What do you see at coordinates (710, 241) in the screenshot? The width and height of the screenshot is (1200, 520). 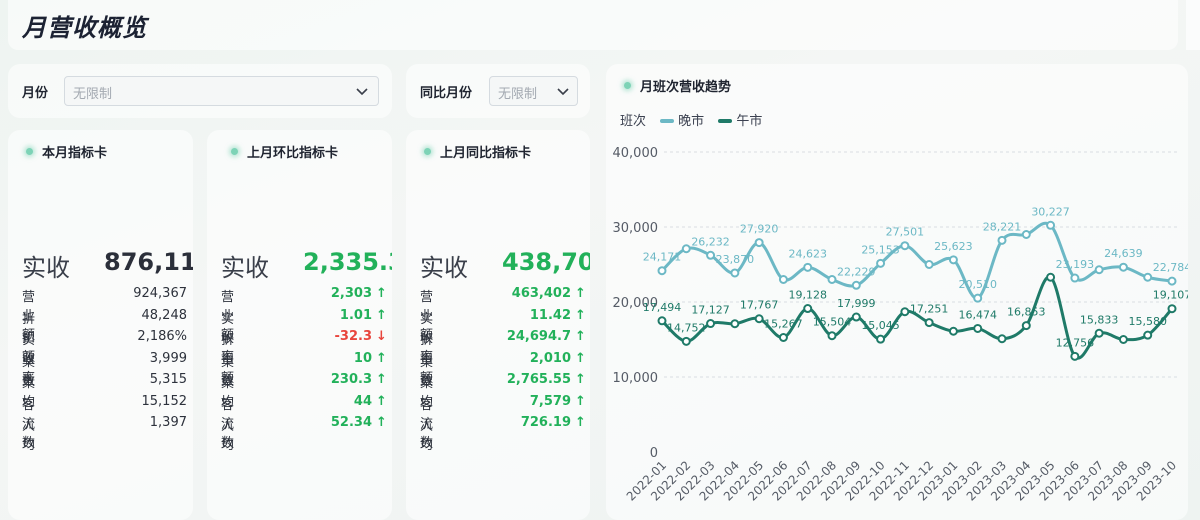 I see `data-label: 26,232` at bounding box center [710, 241].